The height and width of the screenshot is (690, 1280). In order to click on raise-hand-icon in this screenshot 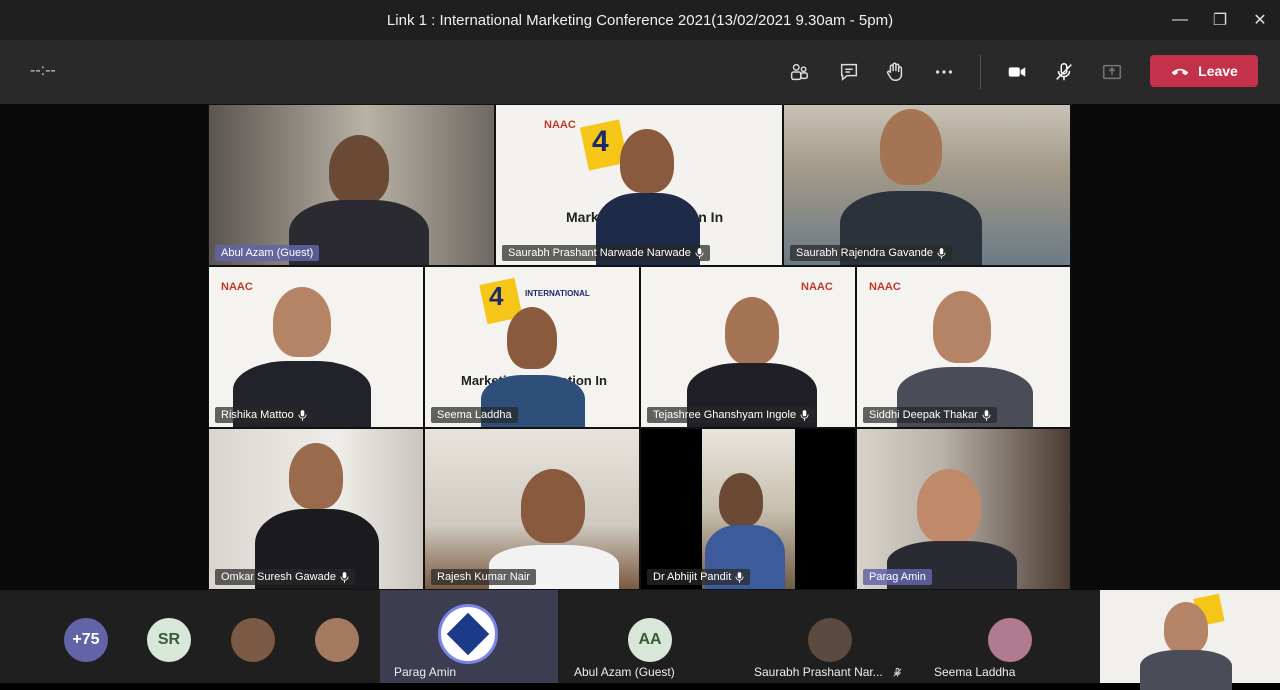, I will do `click(894, 71)`.